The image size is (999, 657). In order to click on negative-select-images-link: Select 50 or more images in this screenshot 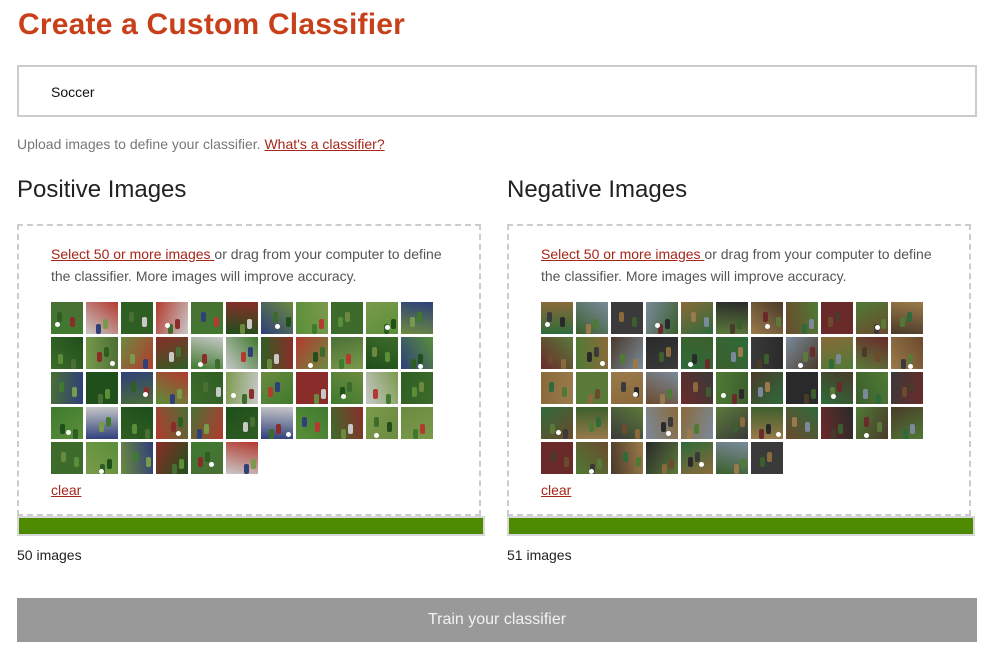, I will do `click(622, 254)`.